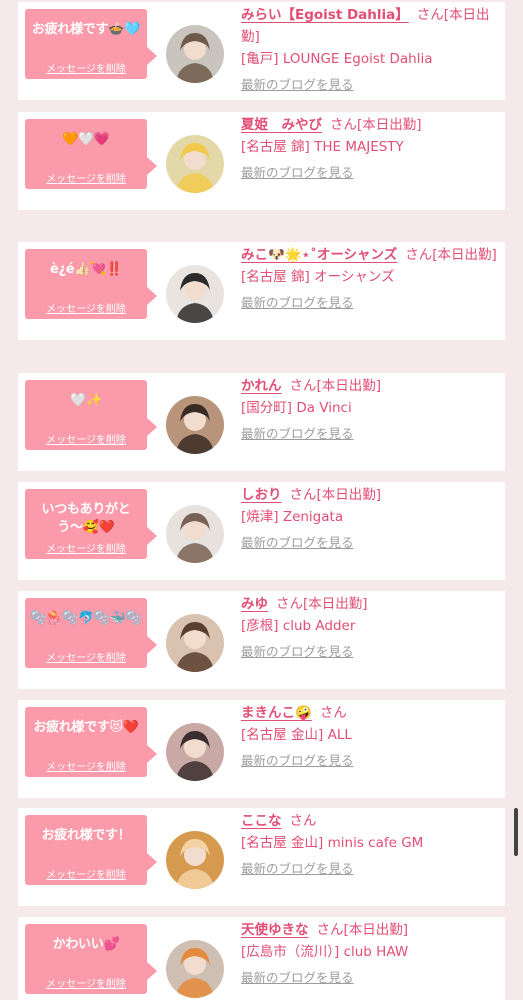 The height and width of the screenshot is (1000, 523). I want to click on cast-info: みゆ さん[本日出勤] [彦根] club Adder 最新のブログを見る, so click(370, 626).